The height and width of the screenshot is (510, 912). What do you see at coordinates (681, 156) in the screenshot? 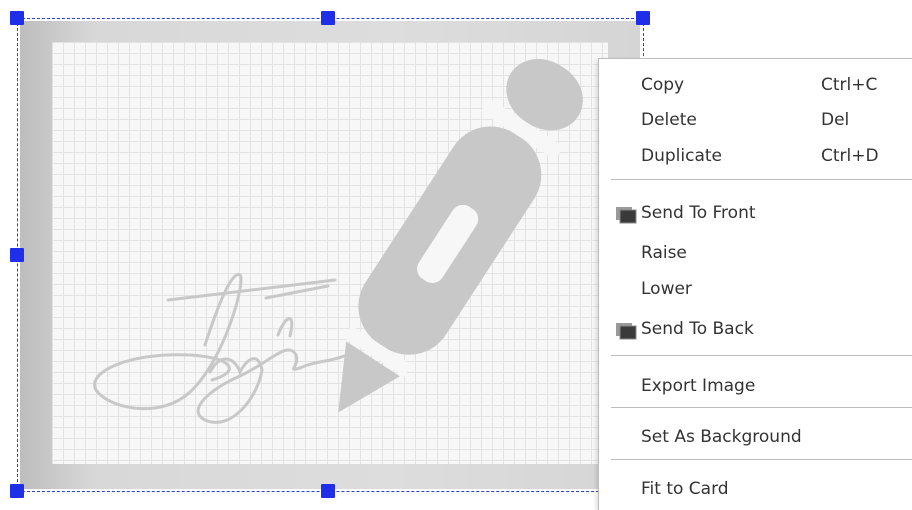
I see `menu-item-label: Duplicate` at bounding box center [681, 156].